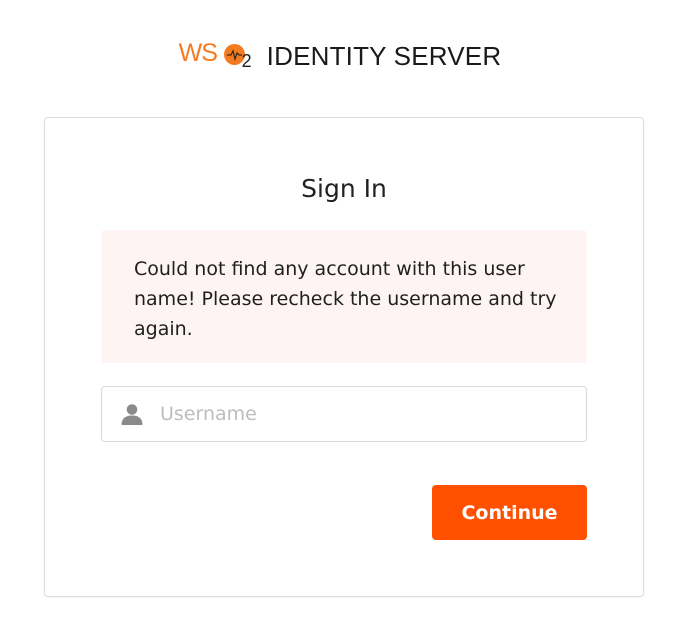 The image size is (680, 642). What do you see at coordinates (344, 188) in the screenshot?
I see `page-title: Sign In` at bounding box center [344, 188].